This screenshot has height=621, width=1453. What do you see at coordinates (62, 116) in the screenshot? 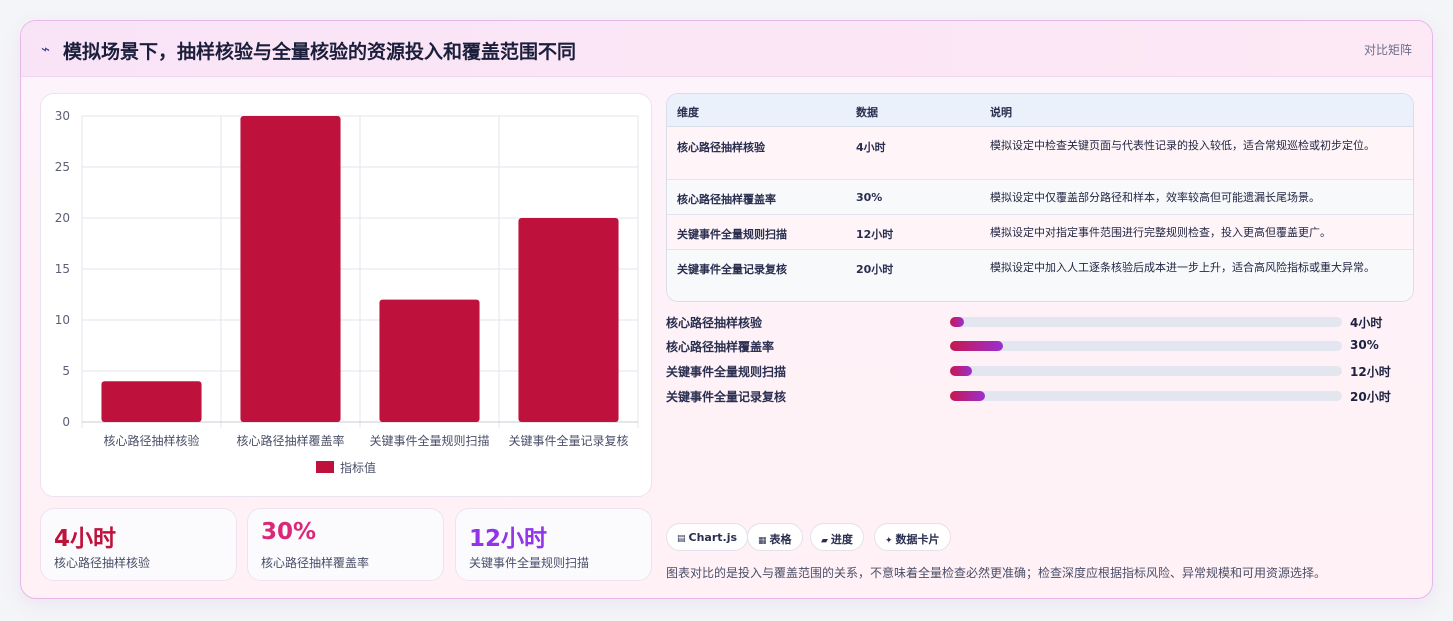
I see `y-tick-label: 30` at bounding box center [62, 116].